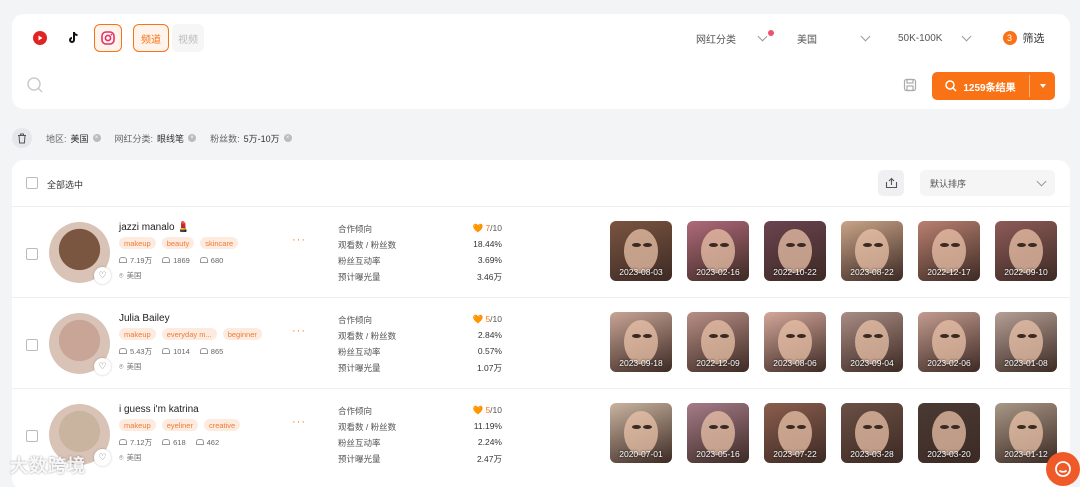 The image size is (1080, 487). Describe the element at coordinates (1043, 86) in the screenshot. I see `caret-down-icon` at that location.